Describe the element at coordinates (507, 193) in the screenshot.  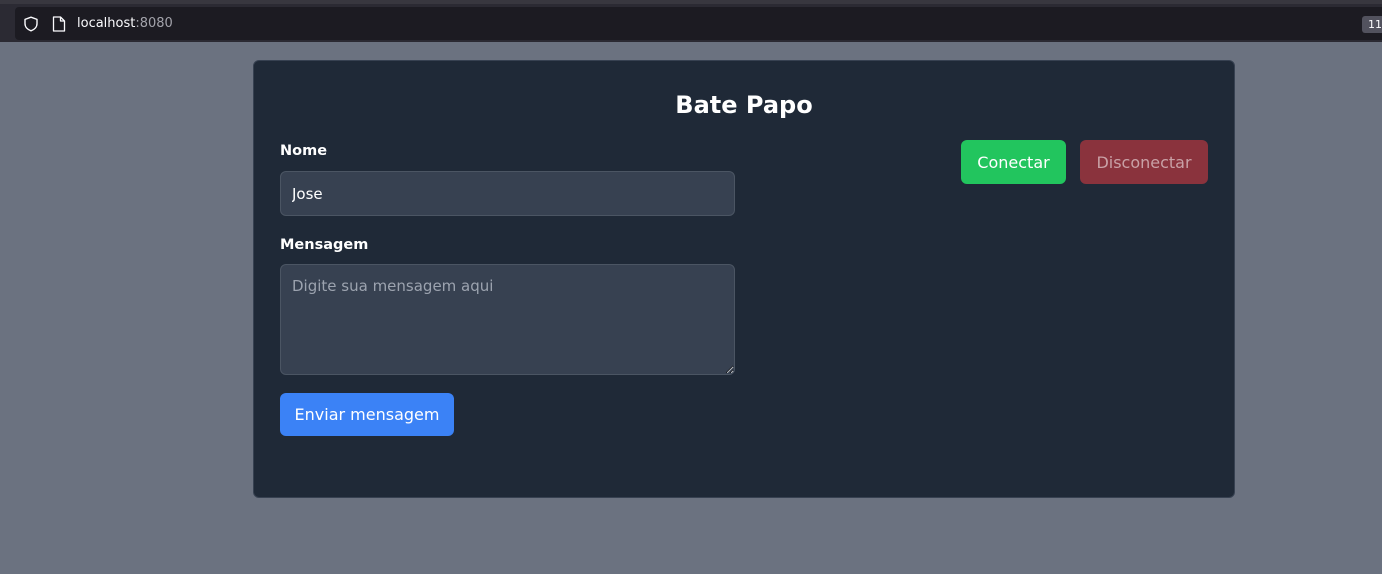
I see `name-input` at that location.